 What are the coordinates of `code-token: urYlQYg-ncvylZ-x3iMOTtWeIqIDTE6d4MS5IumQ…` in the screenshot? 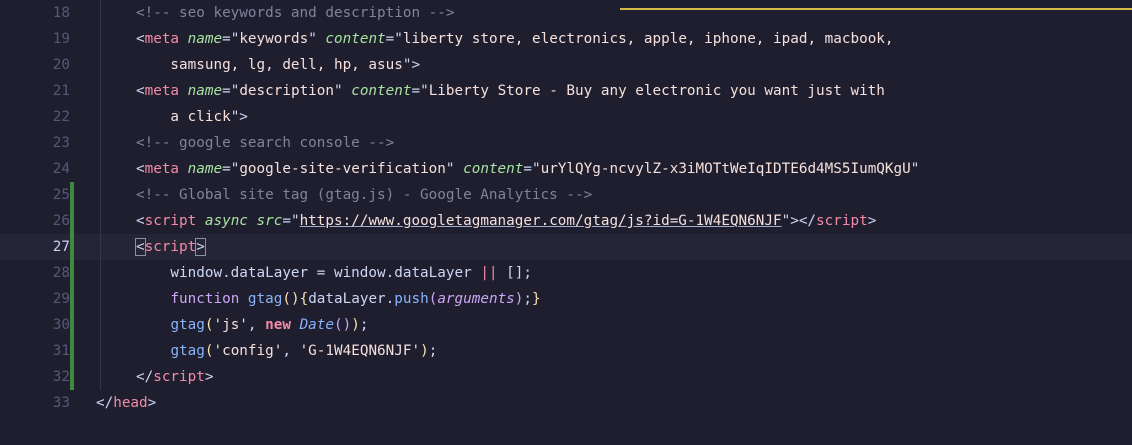 It's located at (725, 169).